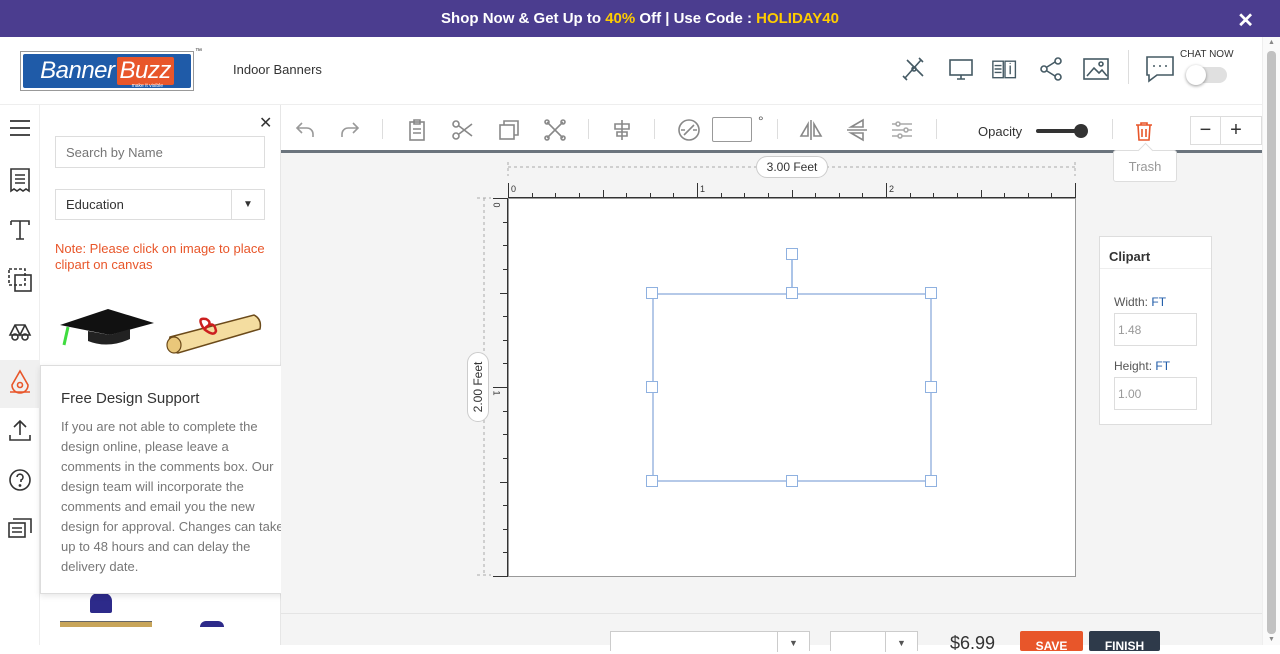 The image size is (1280, 654). I want to click on chat-now-label: CHAT NOW, so click(1207, 54).